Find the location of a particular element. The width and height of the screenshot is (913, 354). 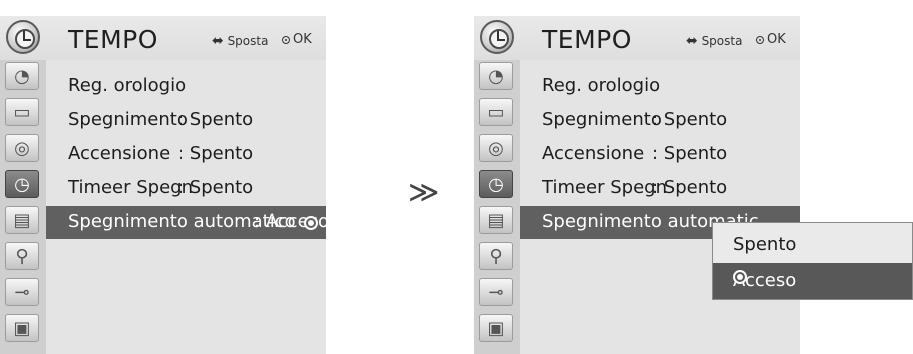

option-on: Acceso is located at coordinates (812, 281).